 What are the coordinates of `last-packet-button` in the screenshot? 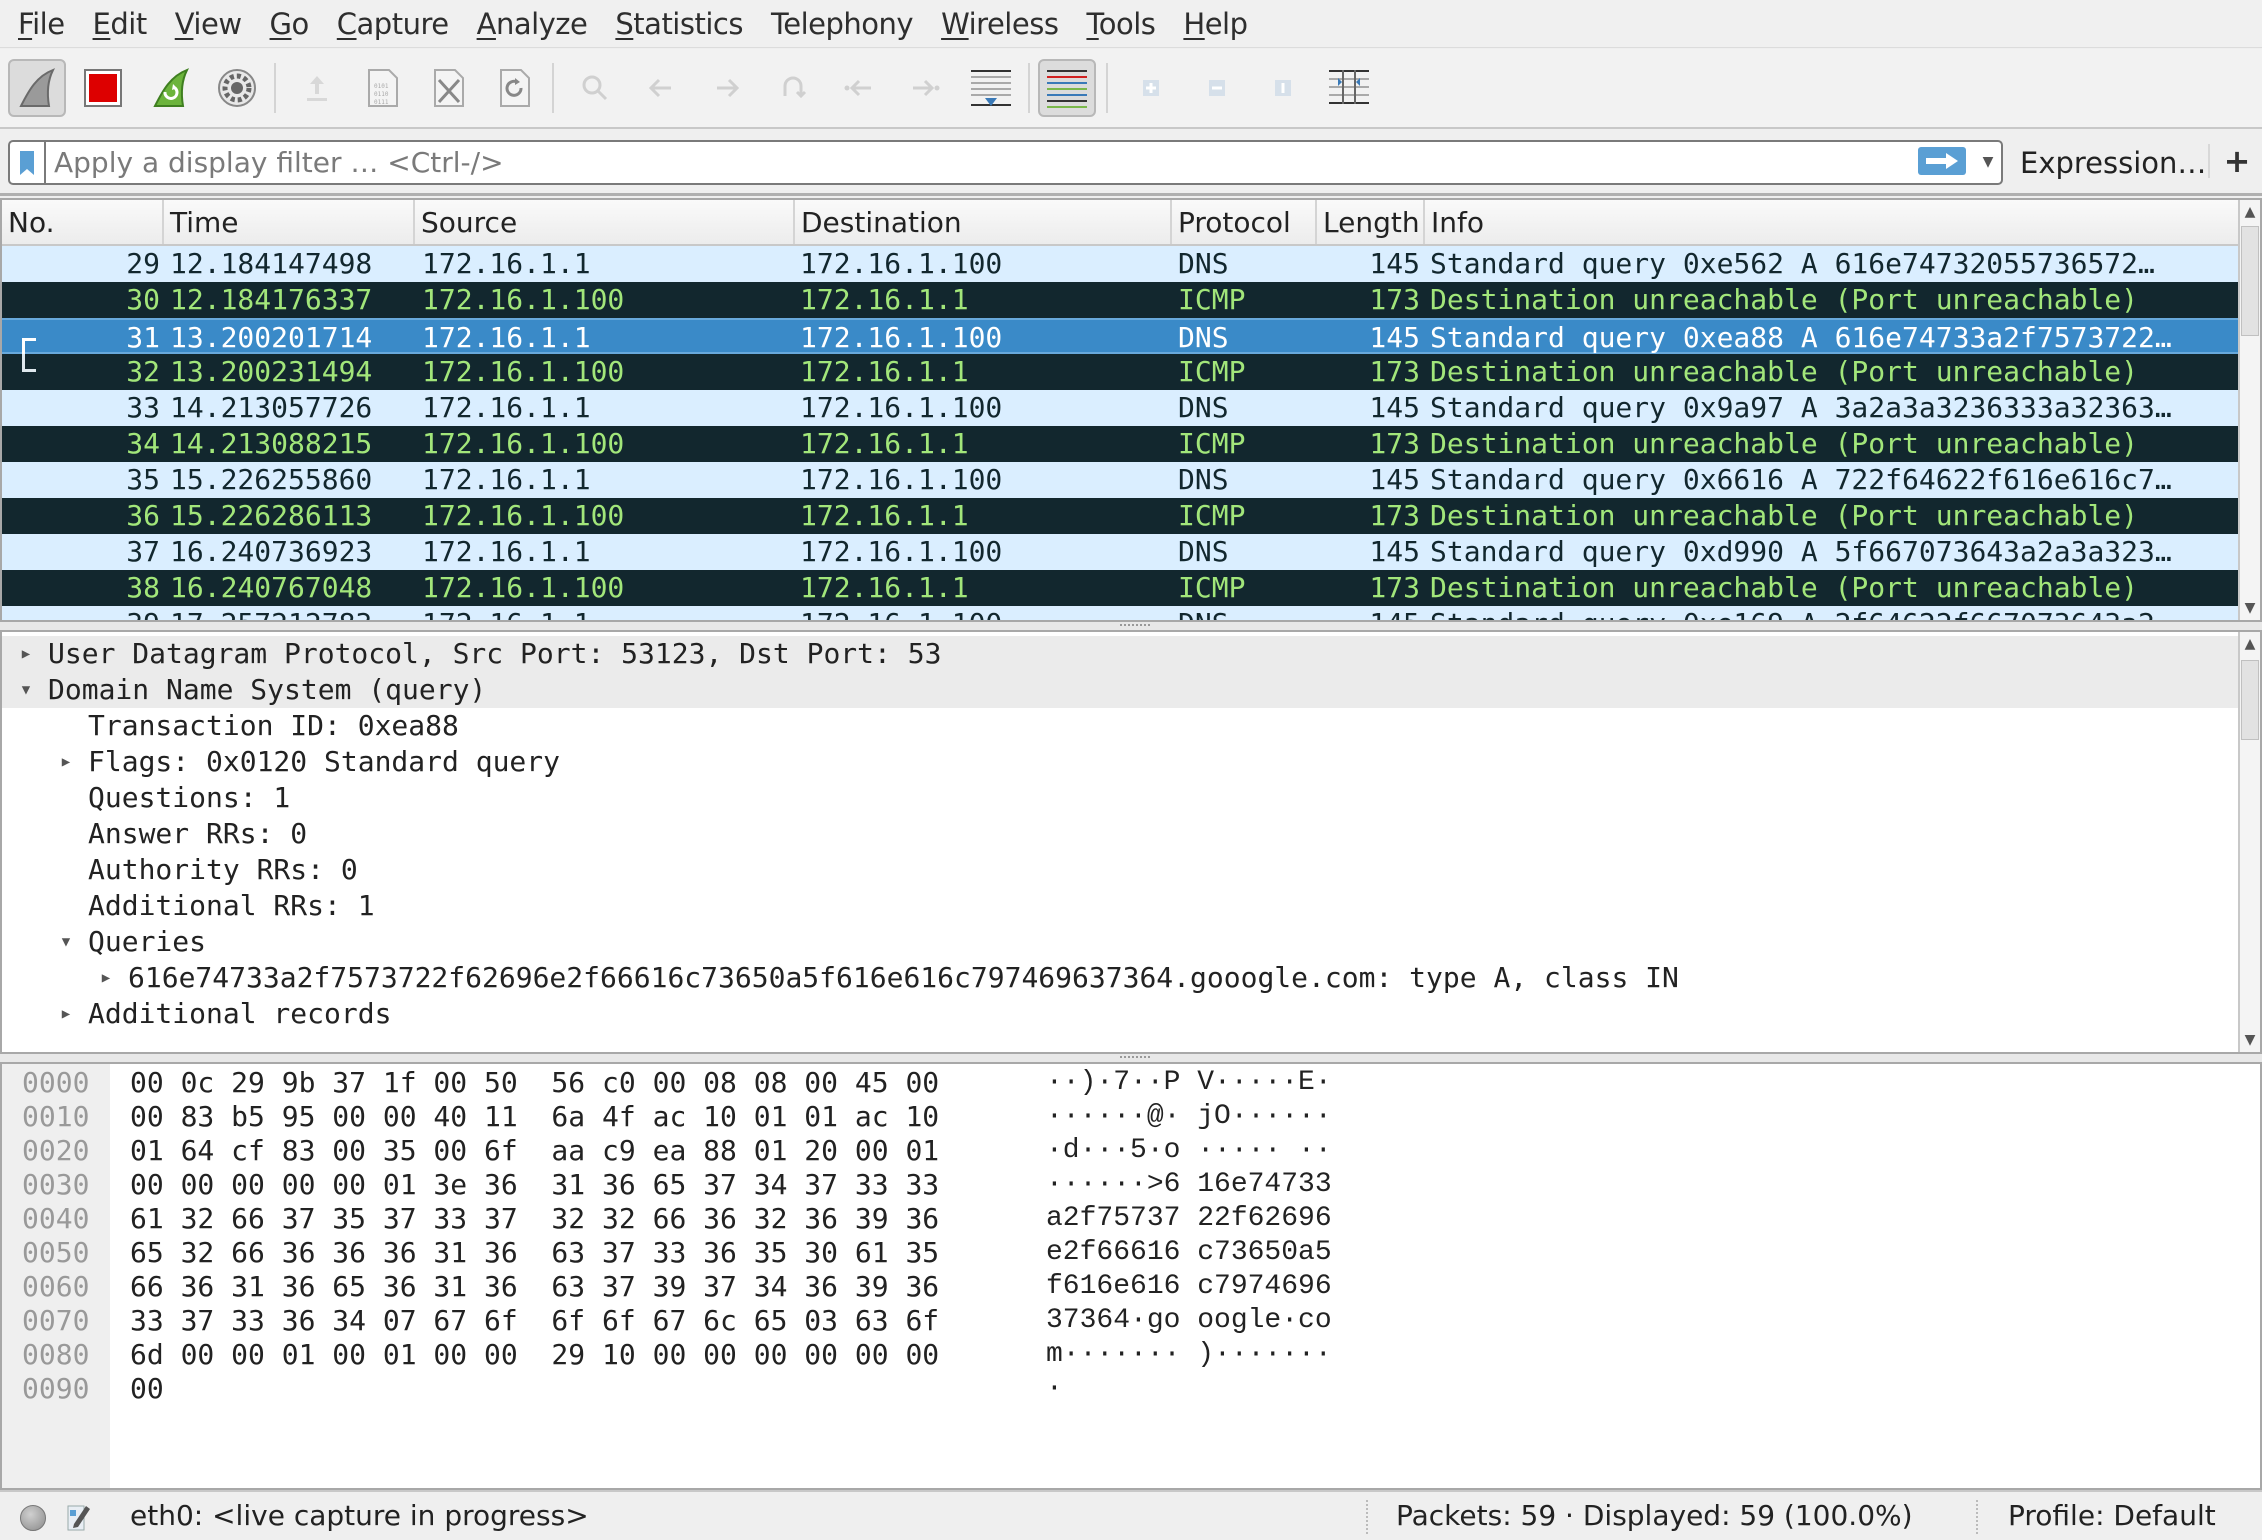 It's located at (925, 88).